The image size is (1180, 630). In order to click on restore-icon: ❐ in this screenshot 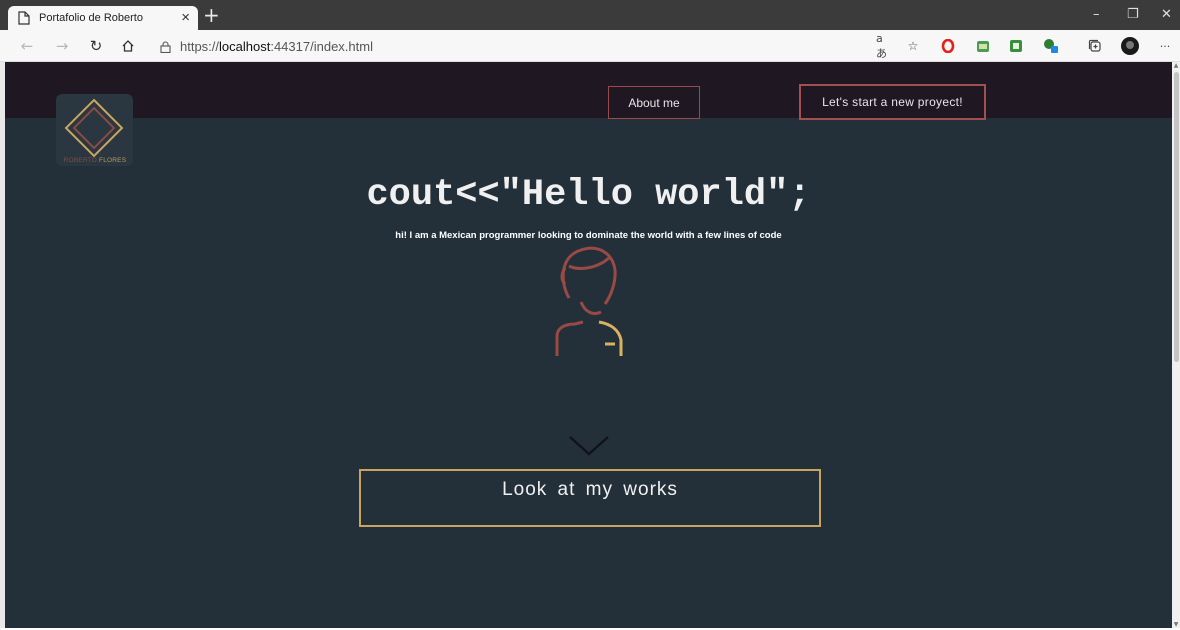, I will do `click(1133, 15)`.